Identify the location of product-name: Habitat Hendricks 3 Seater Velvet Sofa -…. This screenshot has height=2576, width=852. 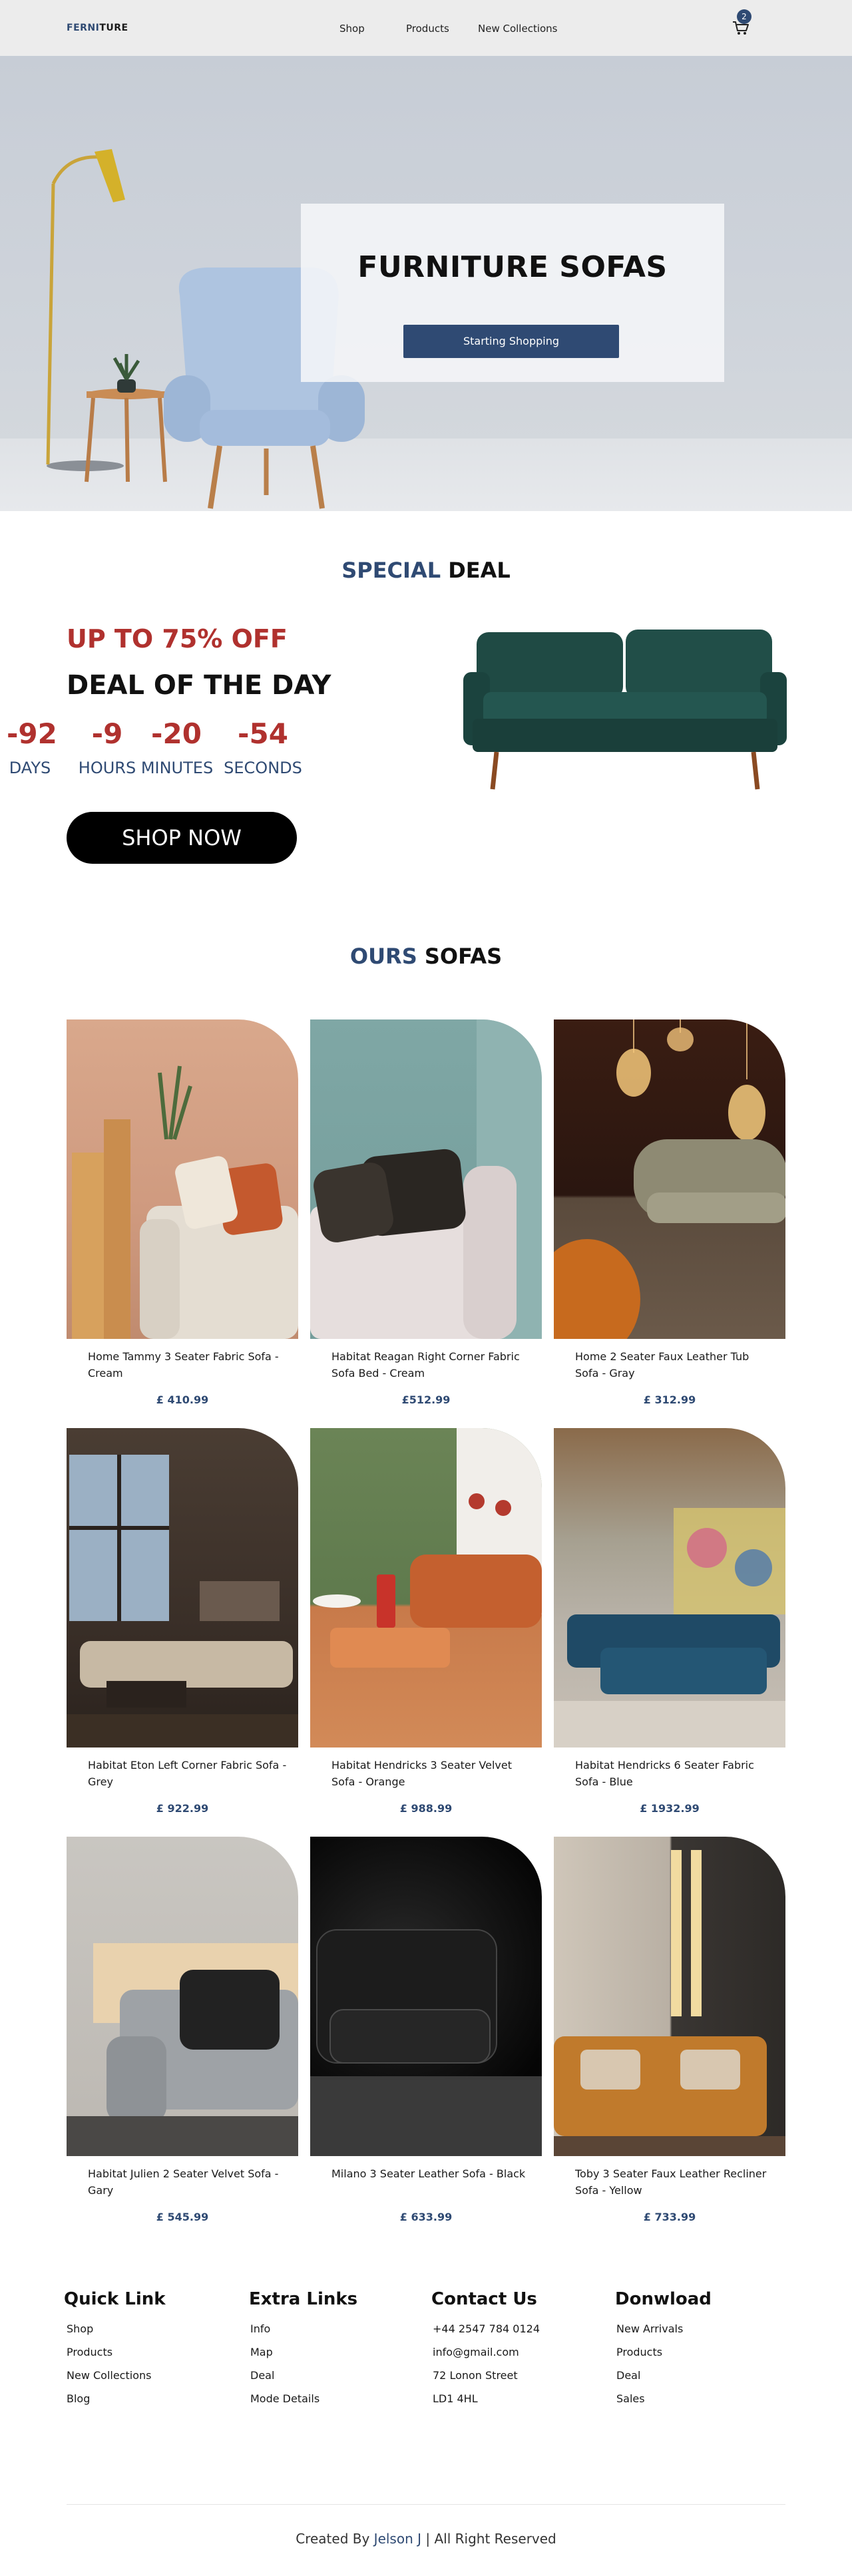
(431, 1773).